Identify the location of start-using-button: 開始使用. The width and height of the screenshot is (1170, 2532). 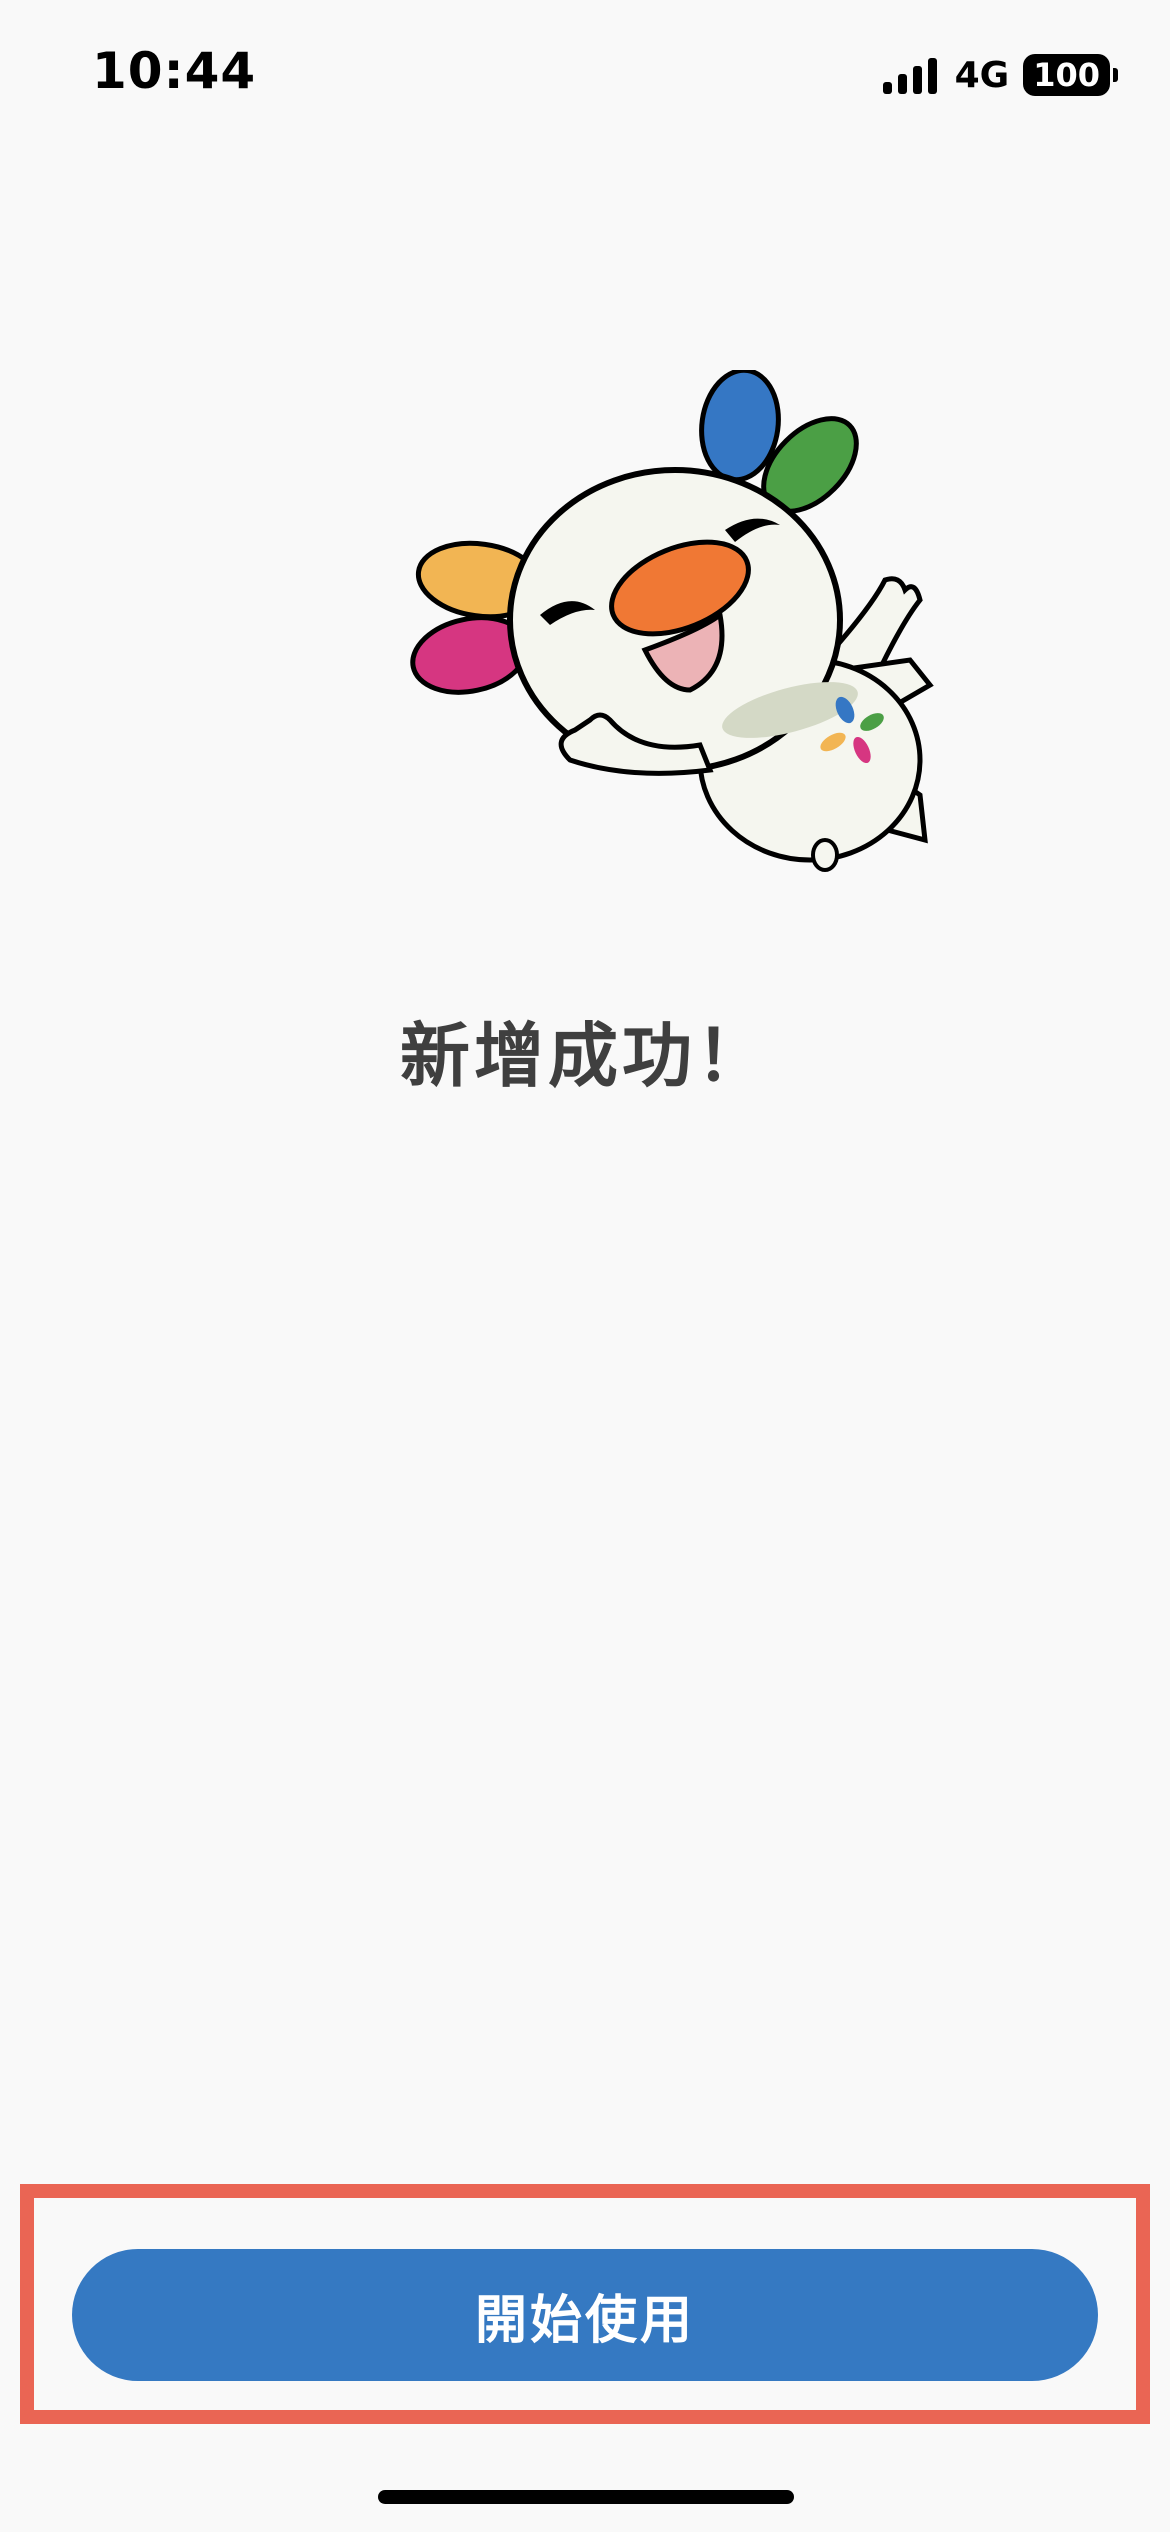
(585, 2315).